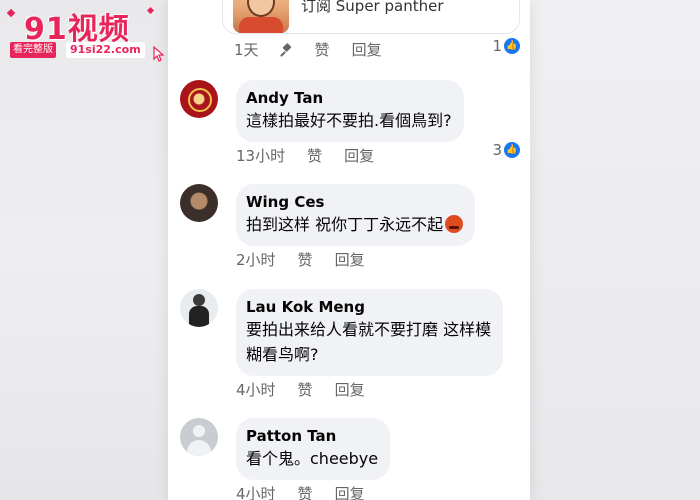 The width and height of the screenshot is (700, 500). I want to click on angry-emoji-icon, so click(454, 224).